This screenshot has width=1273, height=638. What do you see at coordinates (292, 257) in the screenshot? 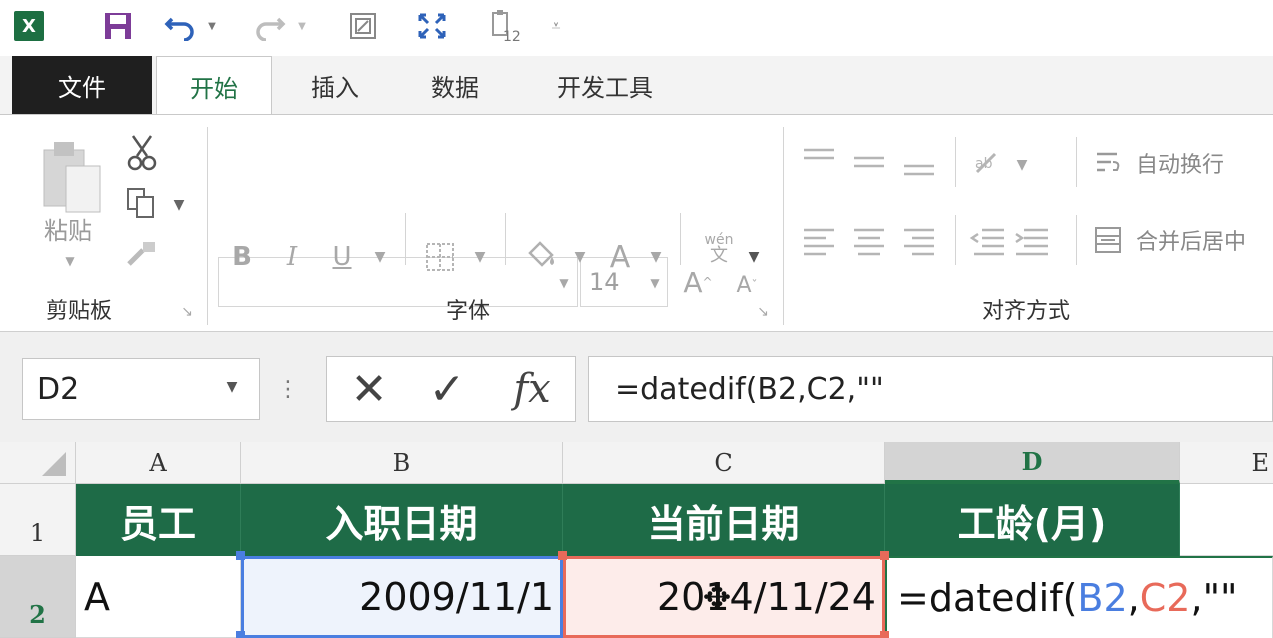
I see `italic-button: I` at bounding box center [292, 257].